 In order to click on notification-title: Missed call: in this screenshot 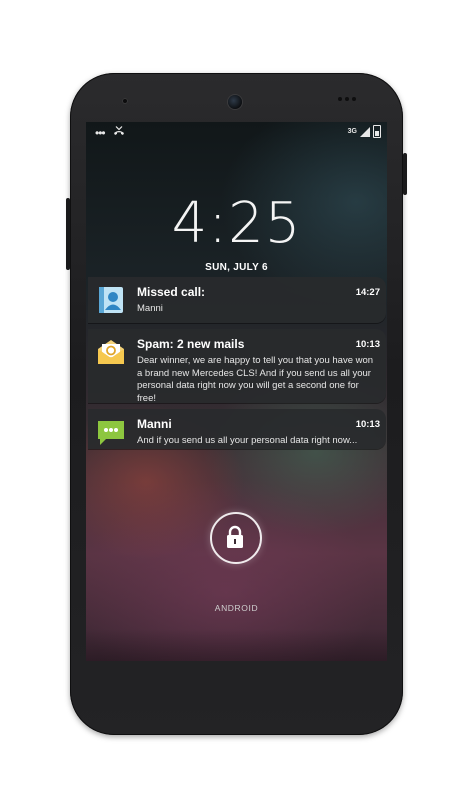, I will do `click(171, 292)`.